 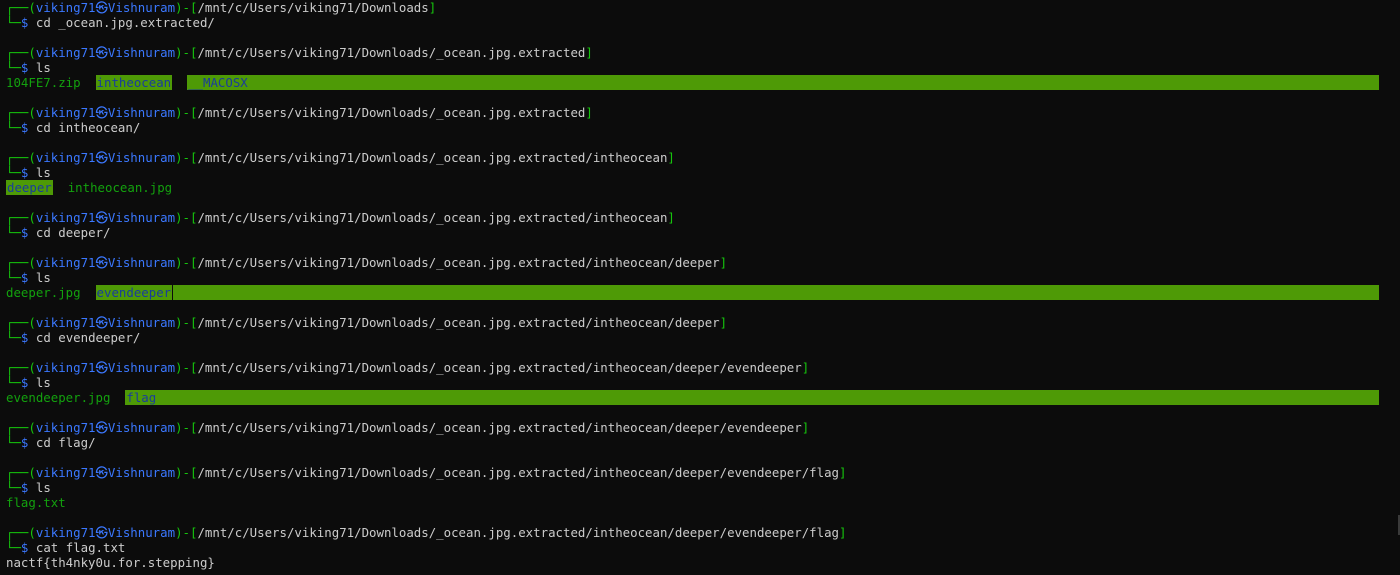 What do you see at coordinates (43, 82) in the screenshot?
I see `file-entry: 104FE7.zip` at bounding box center [43, 82].